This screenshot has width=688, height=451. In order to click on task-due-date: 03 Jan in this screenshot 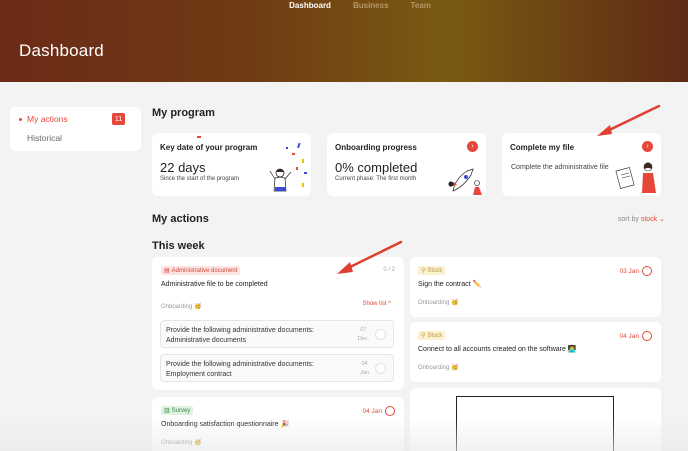, I will do `click(635, 271)`.